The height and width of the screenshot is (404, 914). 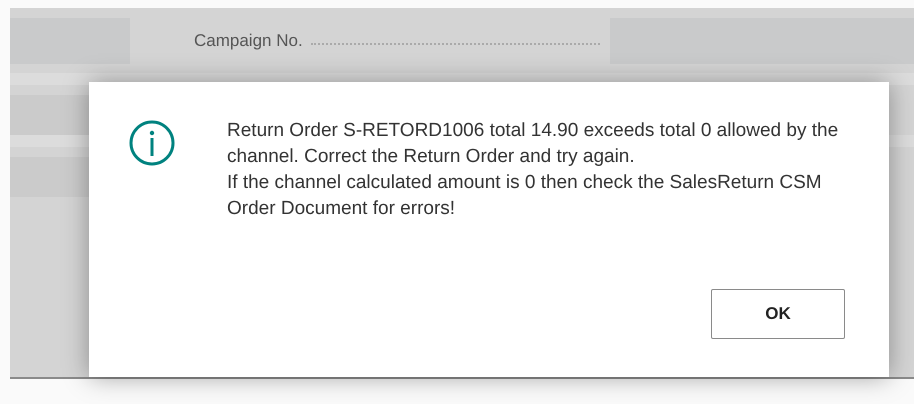 I want to click on message-text: If the channel calculated amount is 0 then check the SalesReturn CSM Order Document for errors!, so click(x=525, y=196).